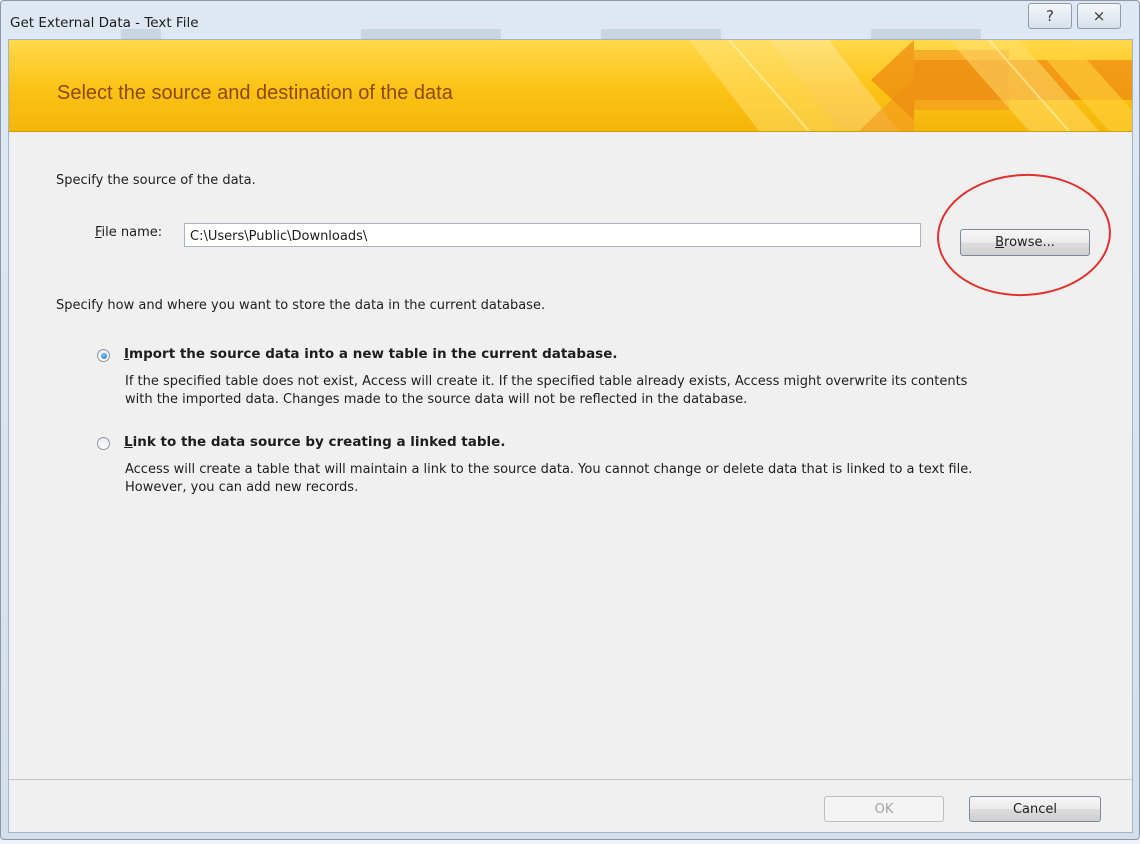 Image resolution: width=1140 pixels, height=844 pixels. I want to click on cancel-label: Cancel, so click(1035, 809).